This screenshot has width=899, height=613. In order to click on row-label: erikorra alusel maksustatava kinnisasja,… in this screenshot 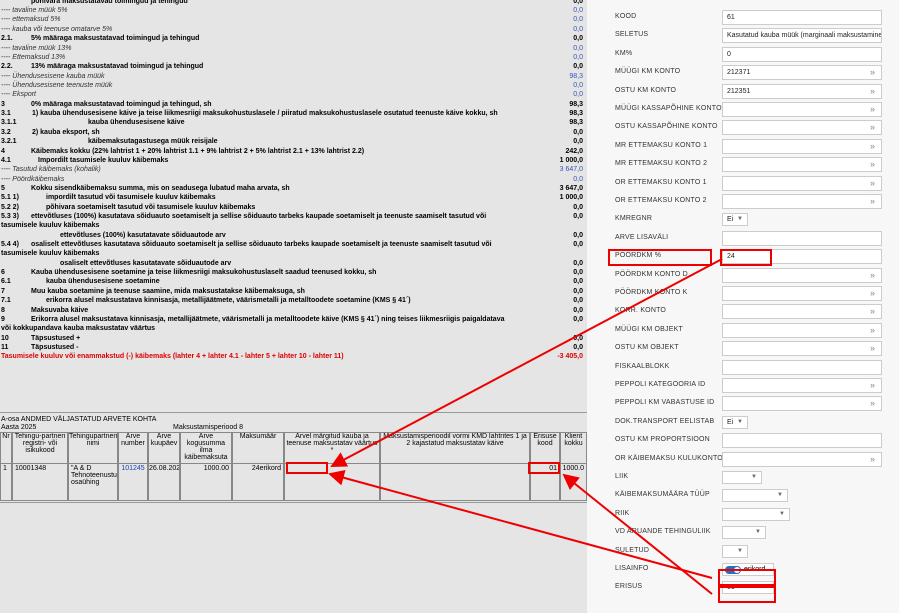, I will do `click(228, 300)`.